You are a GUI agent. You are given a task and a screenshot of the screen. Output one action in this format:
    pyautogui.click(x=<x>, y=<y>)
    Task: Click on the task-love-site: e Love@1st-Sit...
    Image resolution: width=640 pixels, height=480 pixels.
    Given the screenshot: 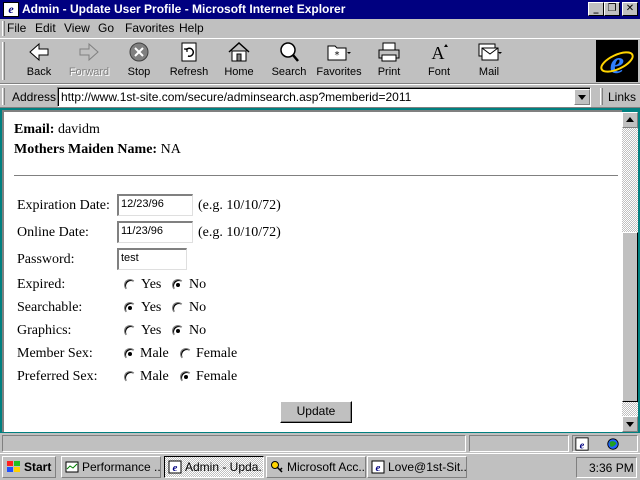 What is the action you would take?
    pyautogui.click(x=417, y=467)
    